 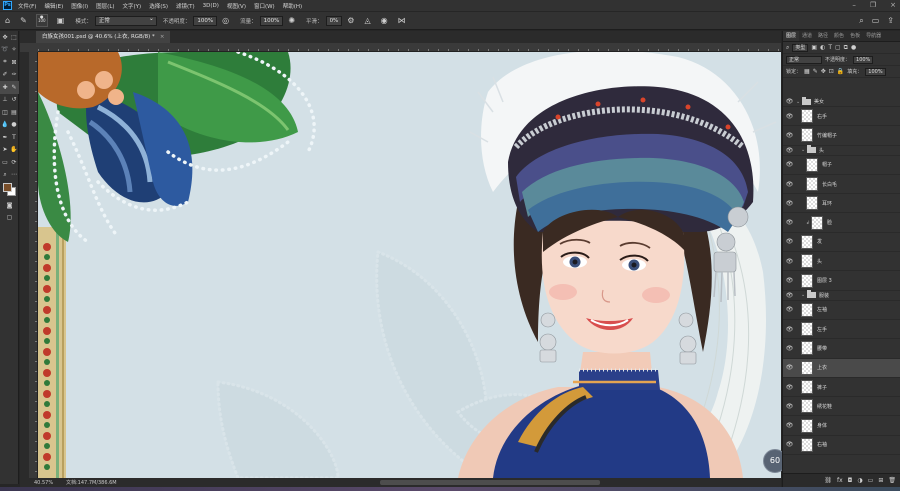 I want to click on frame-tool-icon: ⊠, so click(x=14, y=62).